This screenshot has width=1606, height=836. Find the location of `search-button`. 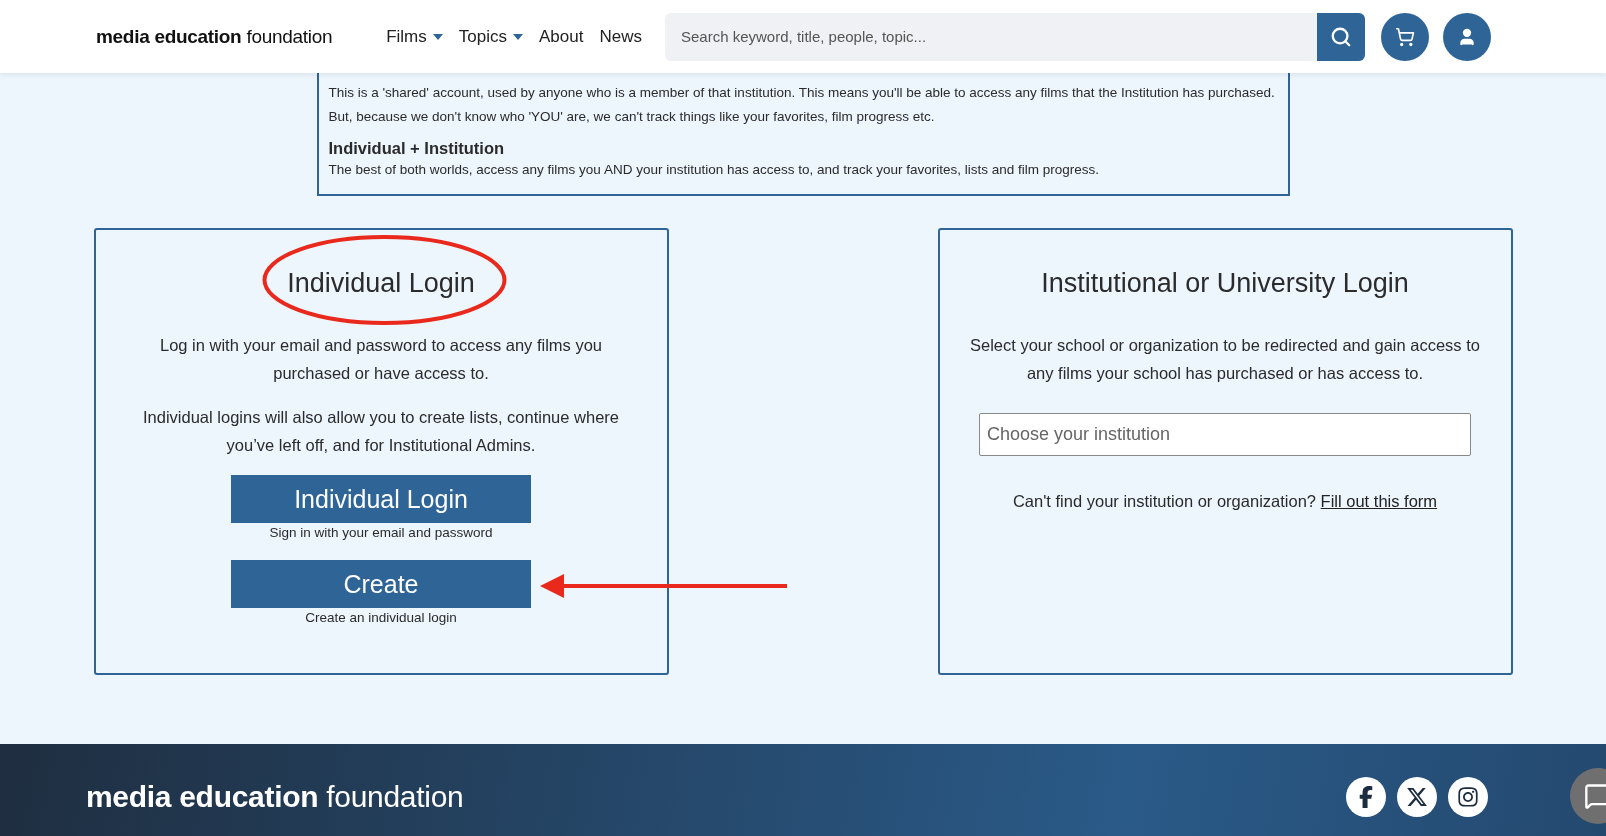

search-button is located at coordinates (1341, 36).